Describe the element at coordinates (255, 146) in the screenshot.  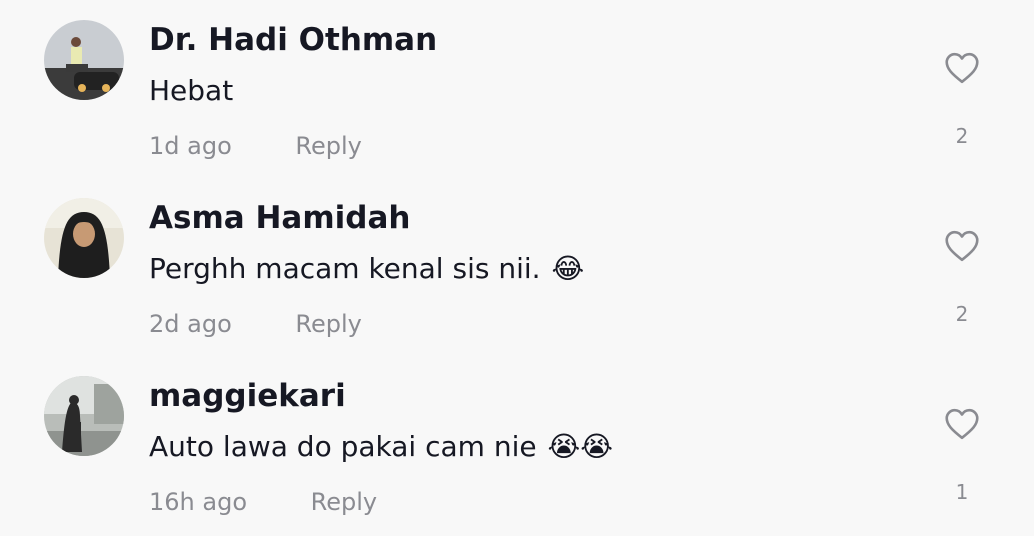
I see `comment-meta: 1d ago Reply` at that location.